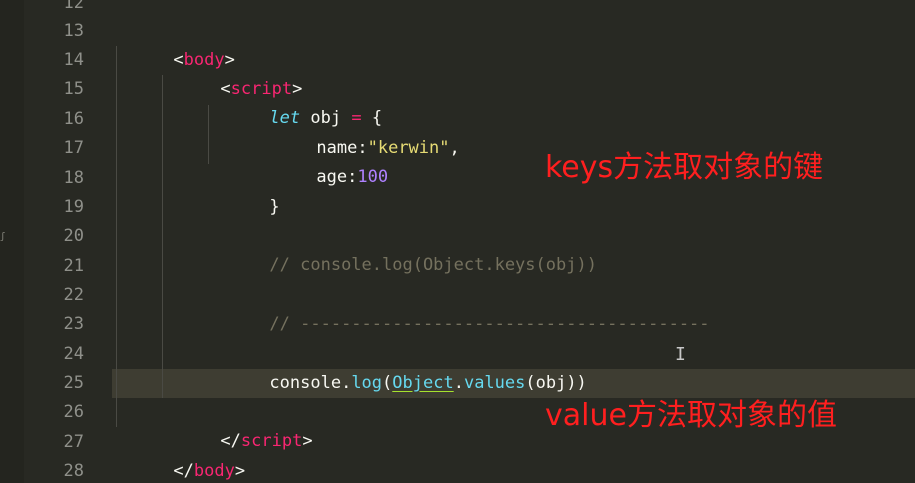 Image resolution: width=915 pixels, height=483 pixels. Describe the element at coordinates (691, 415) in the screenshot. I see `values-annotation: value方法取对象的值` at that location.